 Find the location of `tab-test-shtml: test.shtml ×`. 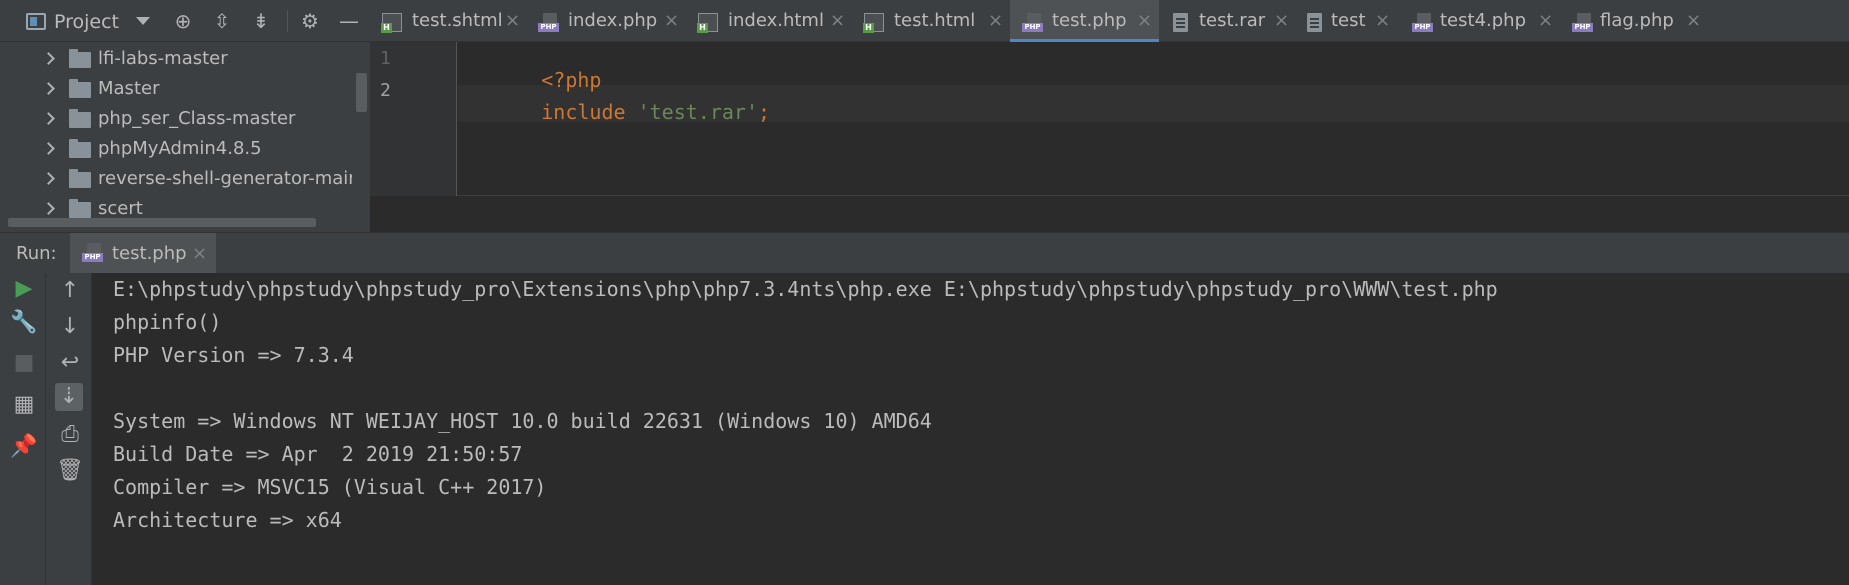

tab-test-shtml: test.shtml × is located at coordinates (448, 21).